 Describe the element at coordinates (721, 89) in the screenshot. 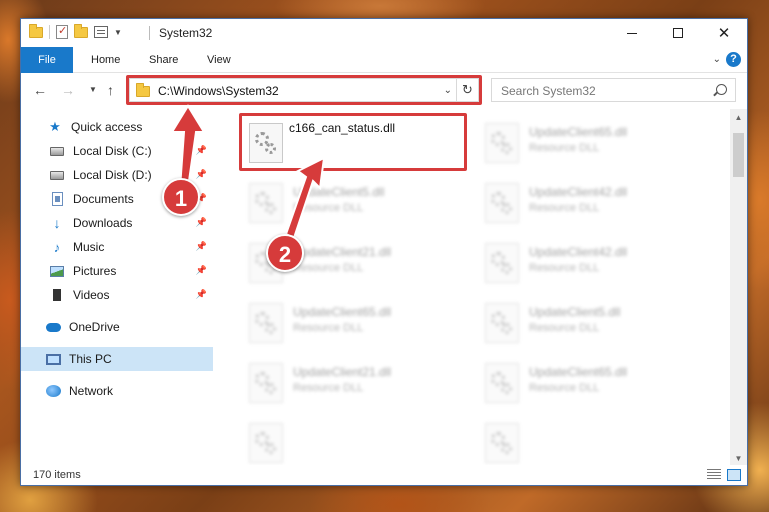

I see `search-icon` at that location.